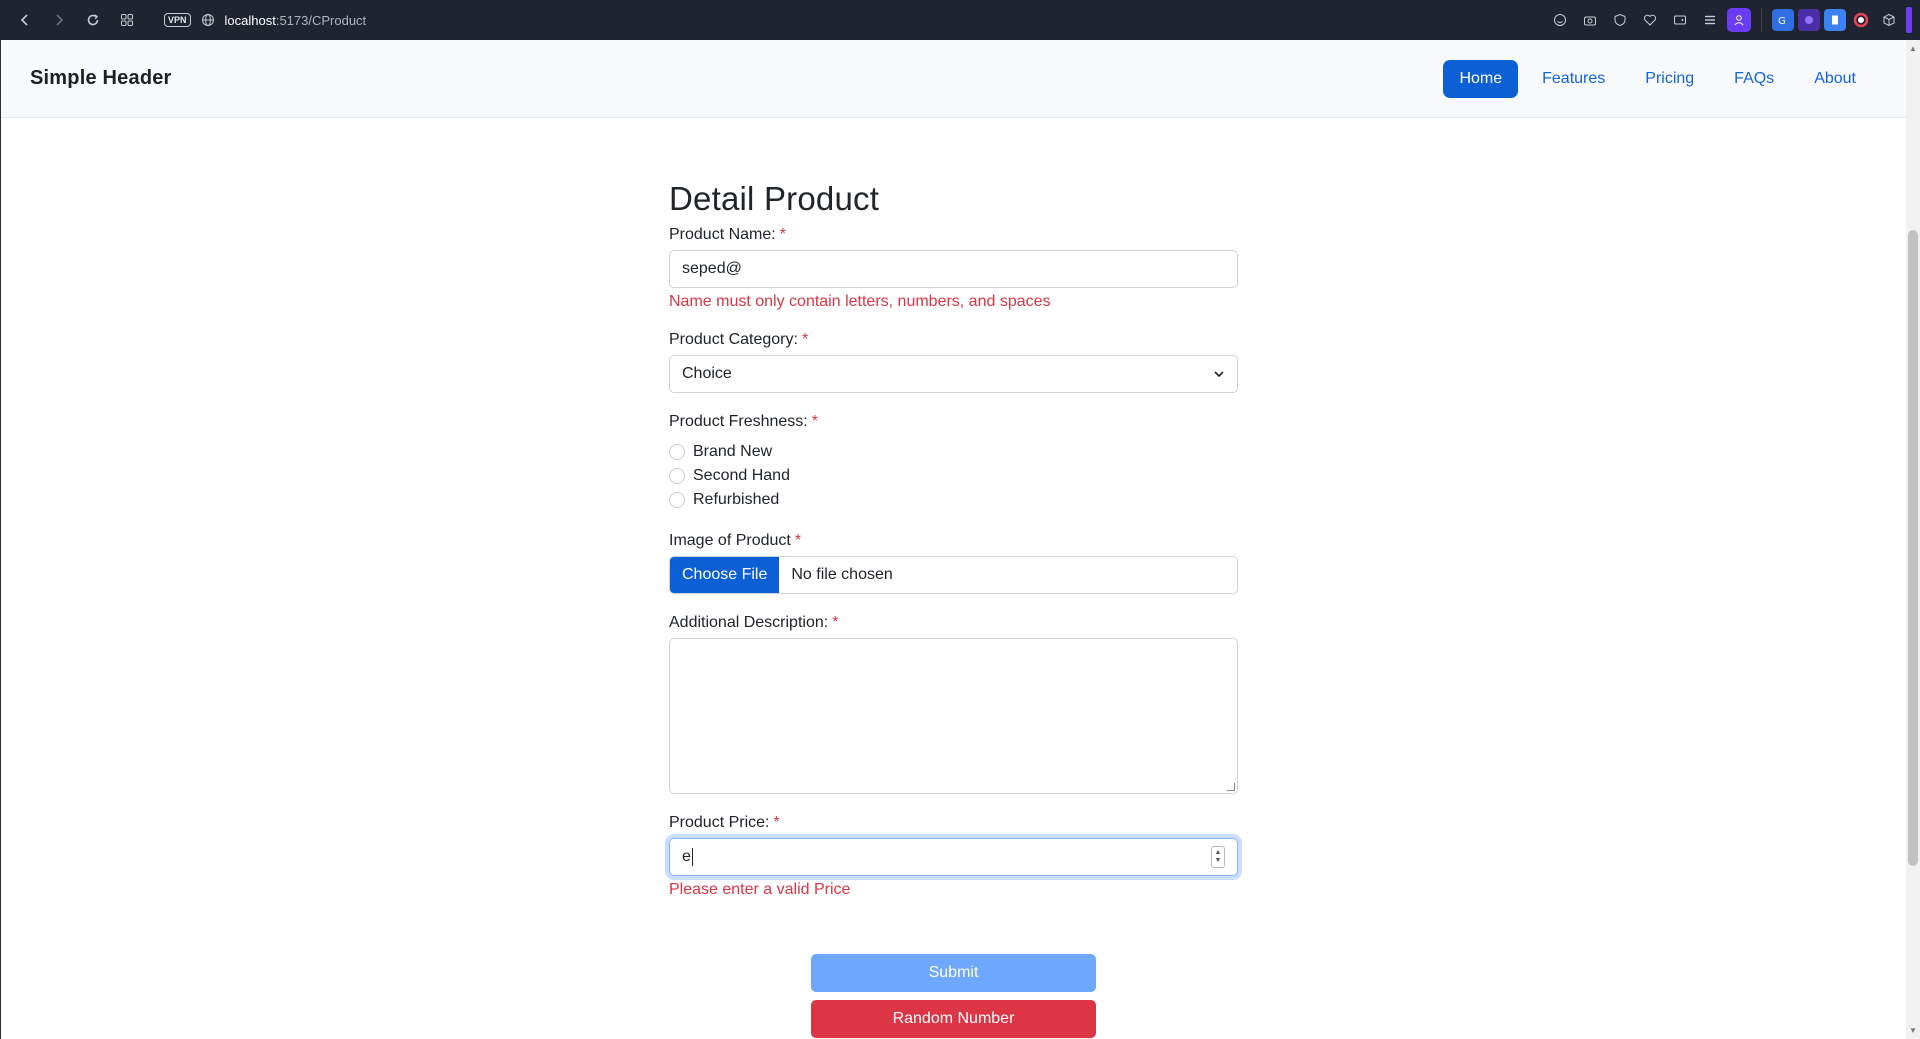  I want to click on product-image-file-input: Choose File No file chosen, so click(953, 575).